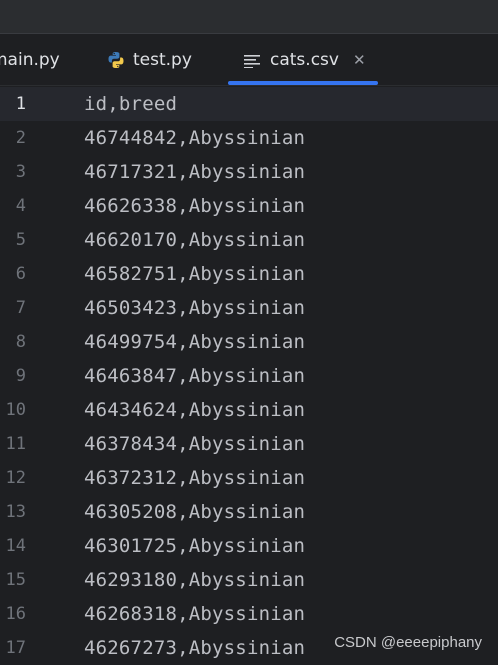 The height and width of the screenshot is (665, 498). Describe the element at coordinates (195, 376) in the screenshot. I see `code-text: 46463847,Abyssinian` at that location.